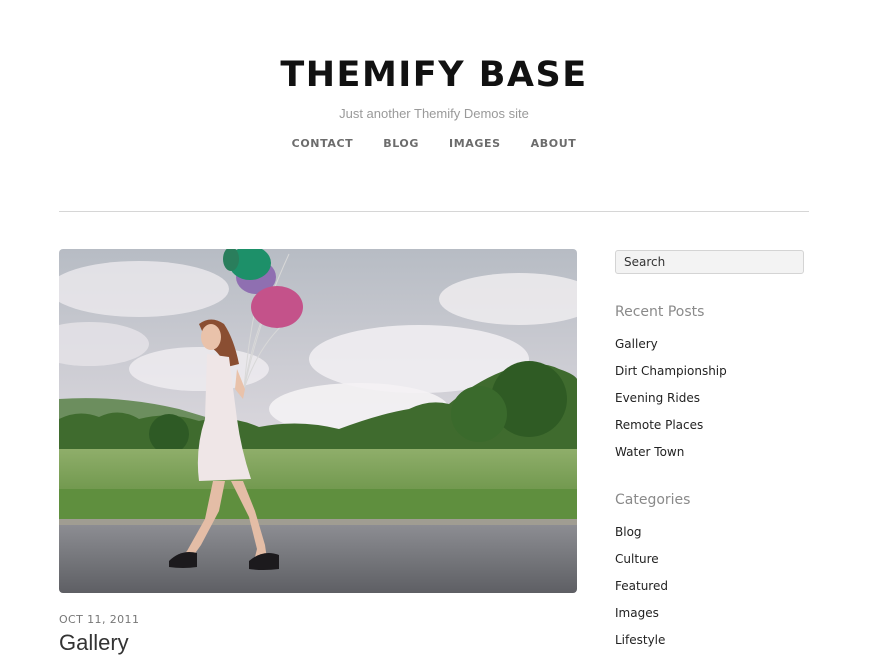 Image resolution: width=880 pixels, height=660 pixels. I want to click on list-item: Culture, so click(641, 564).